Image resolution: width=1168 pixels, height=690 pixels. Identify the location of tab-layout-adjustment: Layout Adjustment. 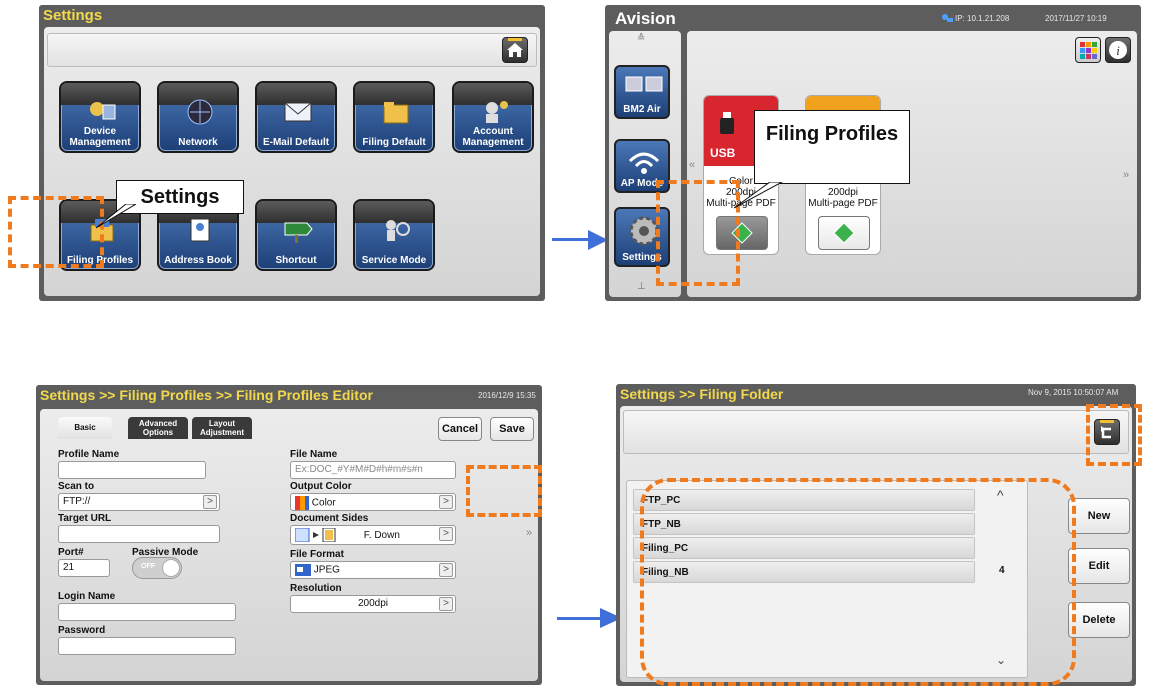
(222, 428).